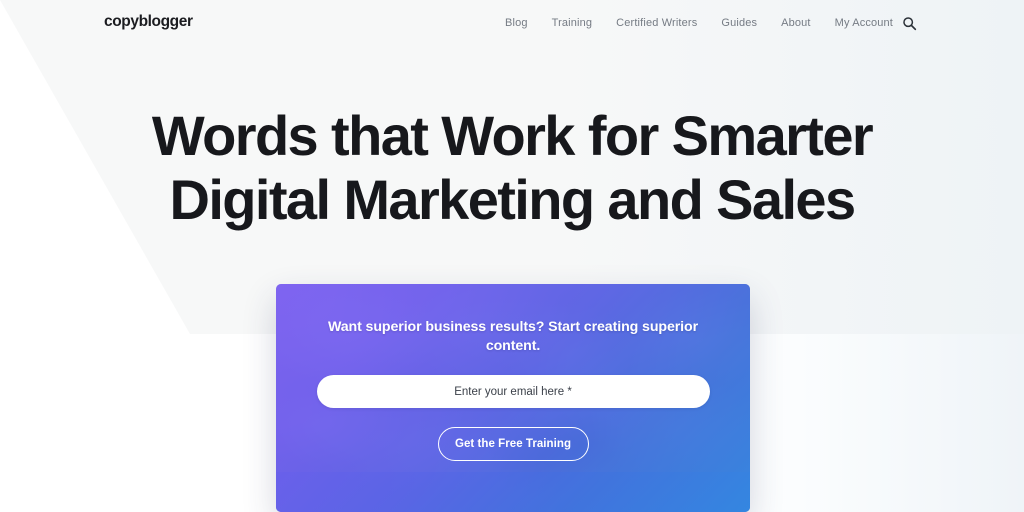 Image resolution: width=1024 pixels, height=512 pixels. Describe the element at coordinates (513, 199) in the screenshot. I see `headline-line-2: Digital Marketing and Sales` at that location.